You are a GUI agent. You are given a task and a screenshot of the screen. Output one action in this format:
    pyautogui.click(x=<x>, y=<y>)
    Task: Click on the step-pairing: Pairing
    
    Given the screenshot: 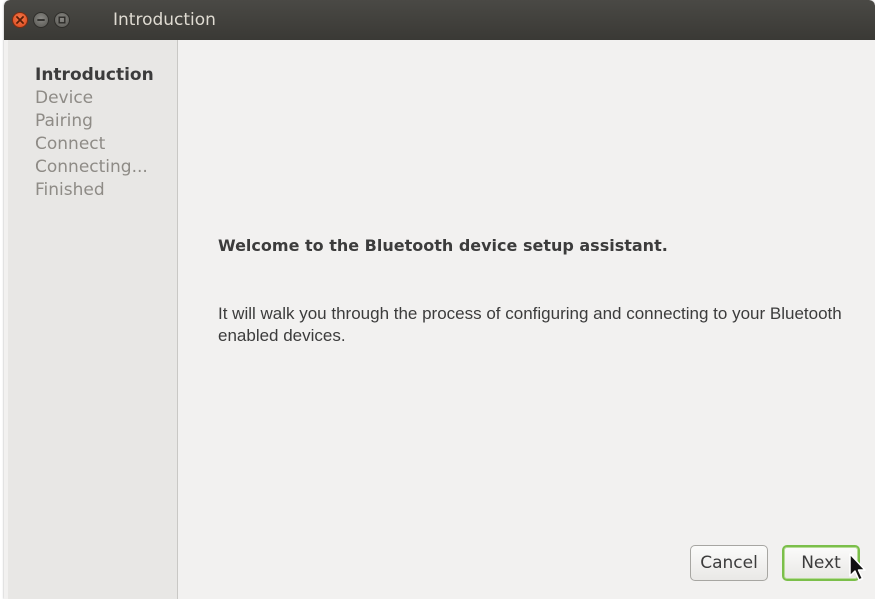 What is the action you would take?
    pyautogui.click(x=64, y=121)
    